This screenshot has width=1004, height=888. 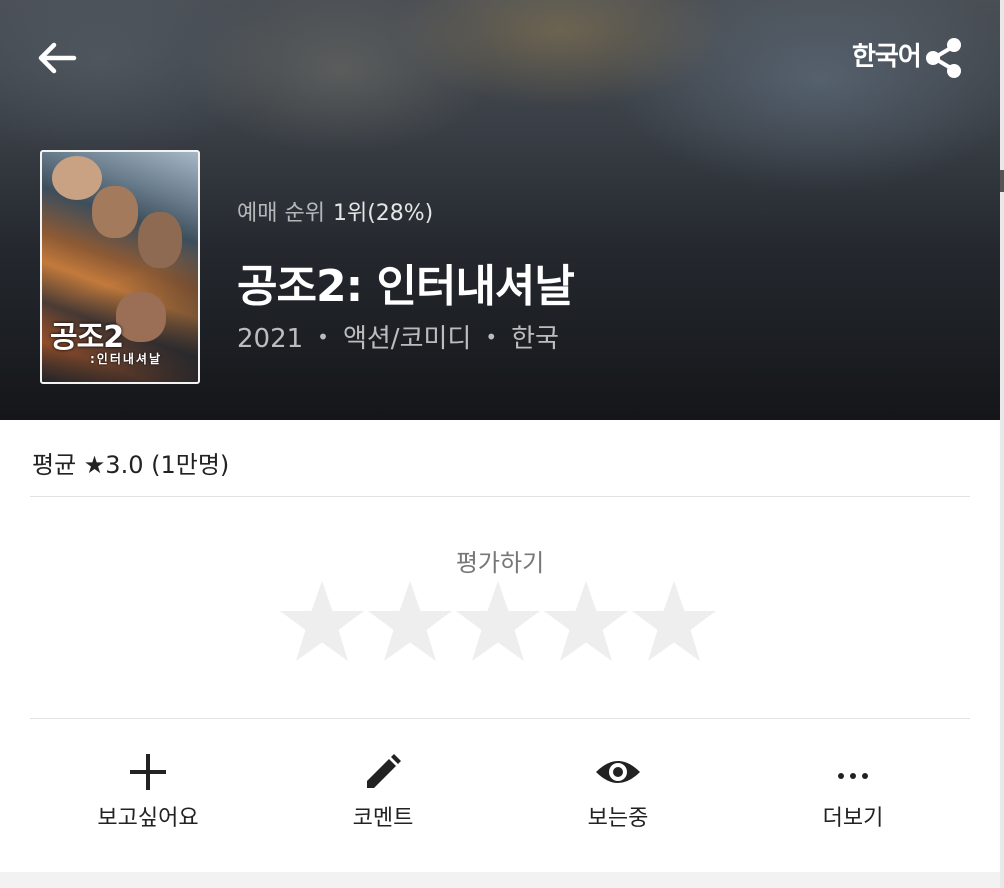 What do you see at coordinates (853, 818) in the screenshot?
I see `more-label: 더보기` at bounding box center [853, 818].